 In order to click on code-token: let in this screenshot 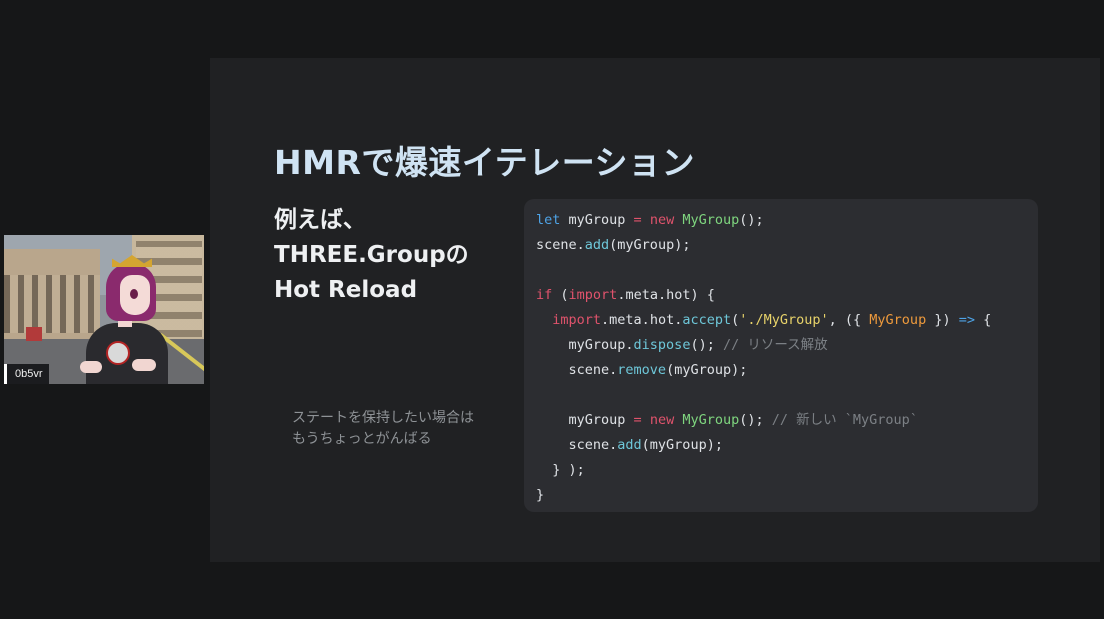, I will do `click(548, 220)`.